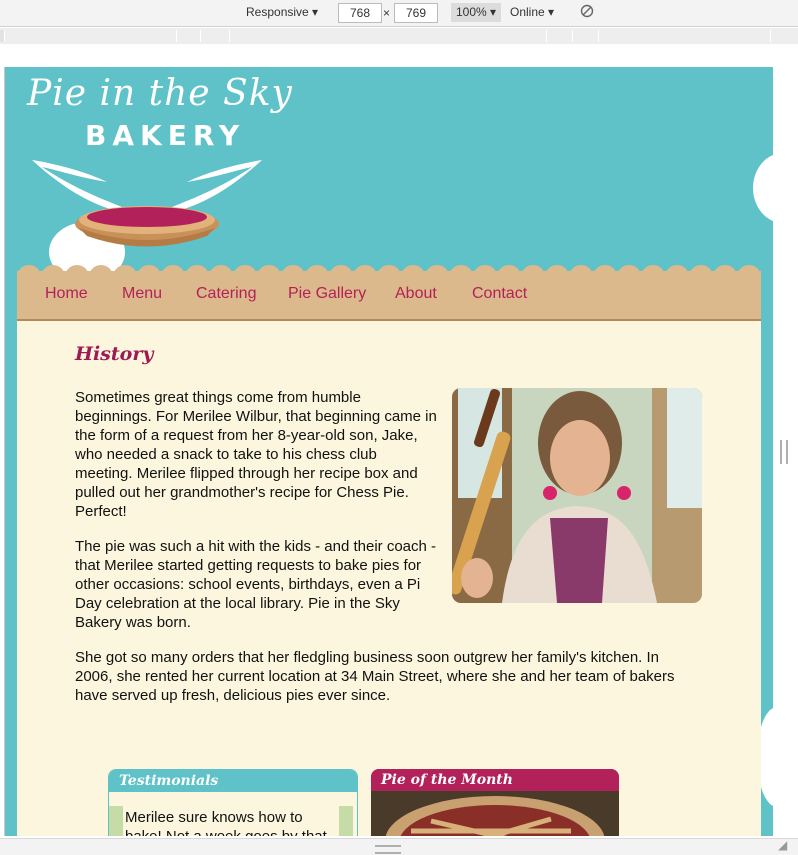 Image resolution: width=798 pixels, height=855 pixels. I want to click on baker-photo, so click(577, 495).